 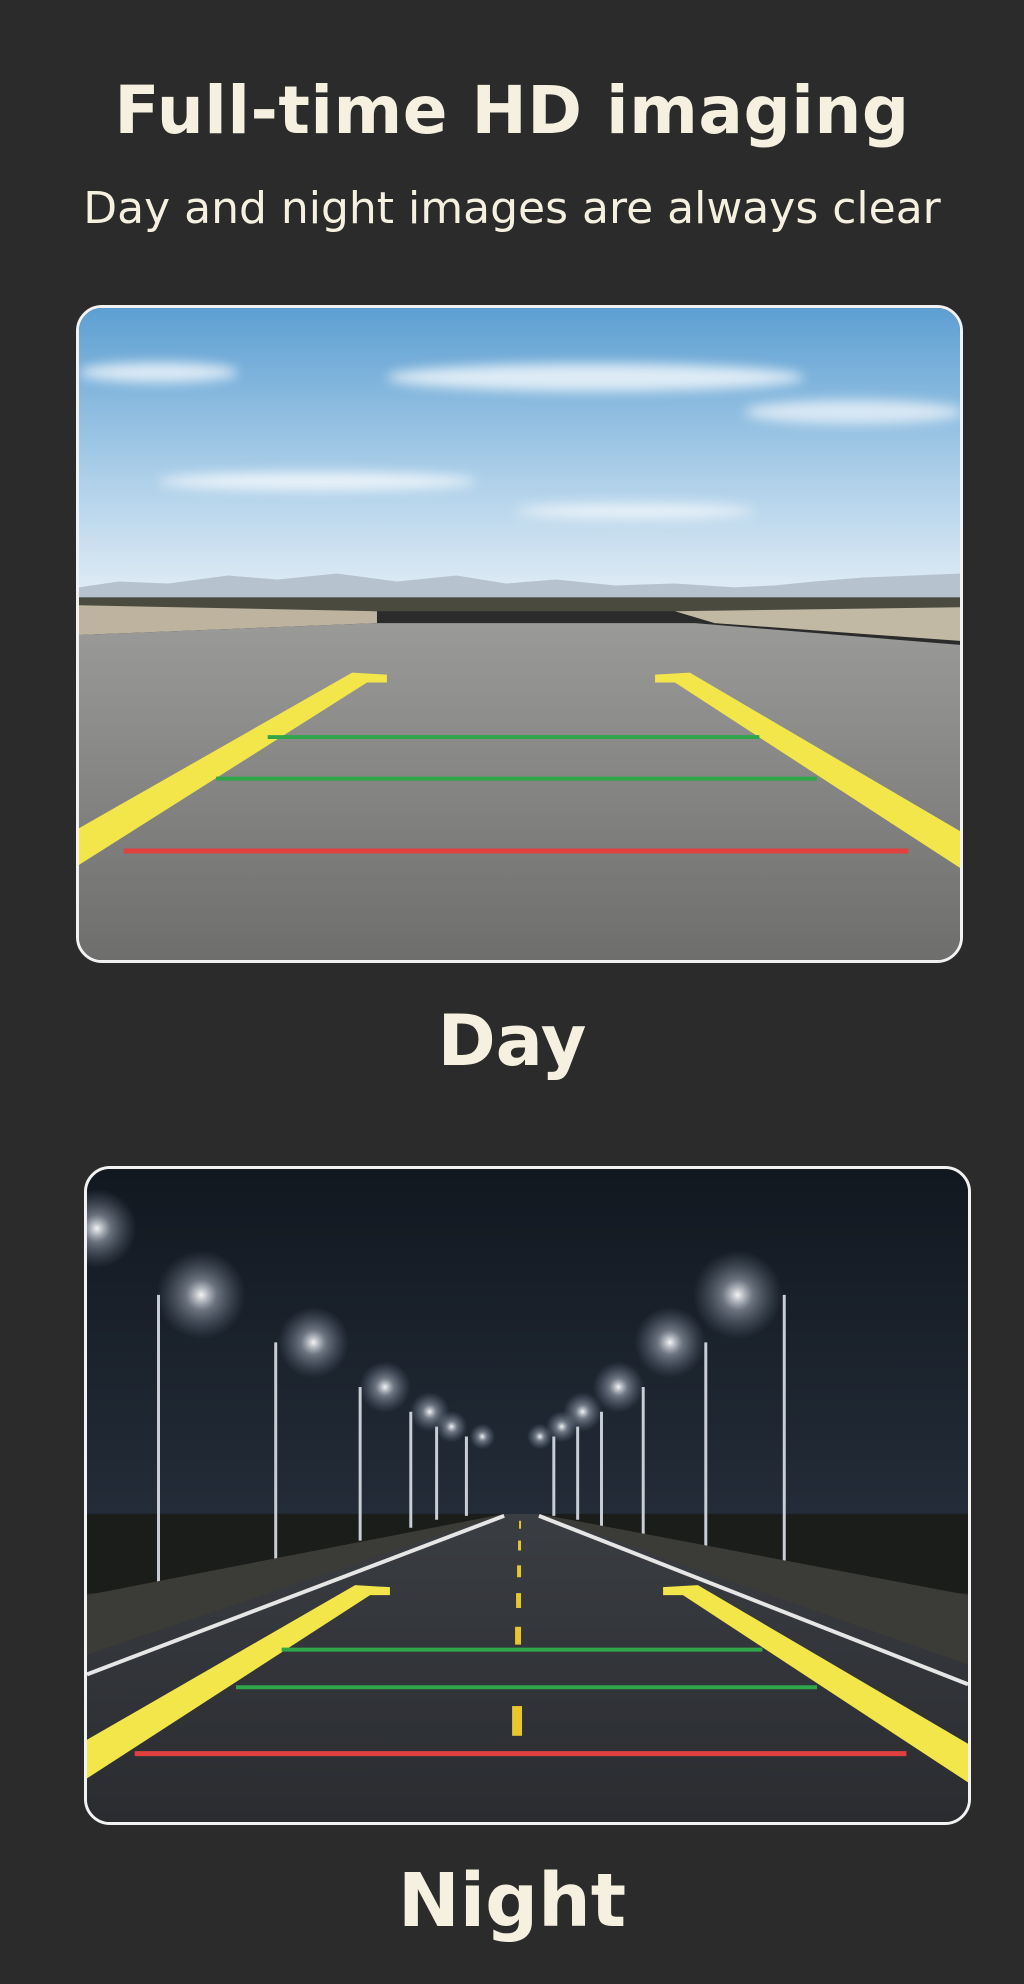 I want to click on page-title: Full-time HD imaging, so click(x=512, y=110).